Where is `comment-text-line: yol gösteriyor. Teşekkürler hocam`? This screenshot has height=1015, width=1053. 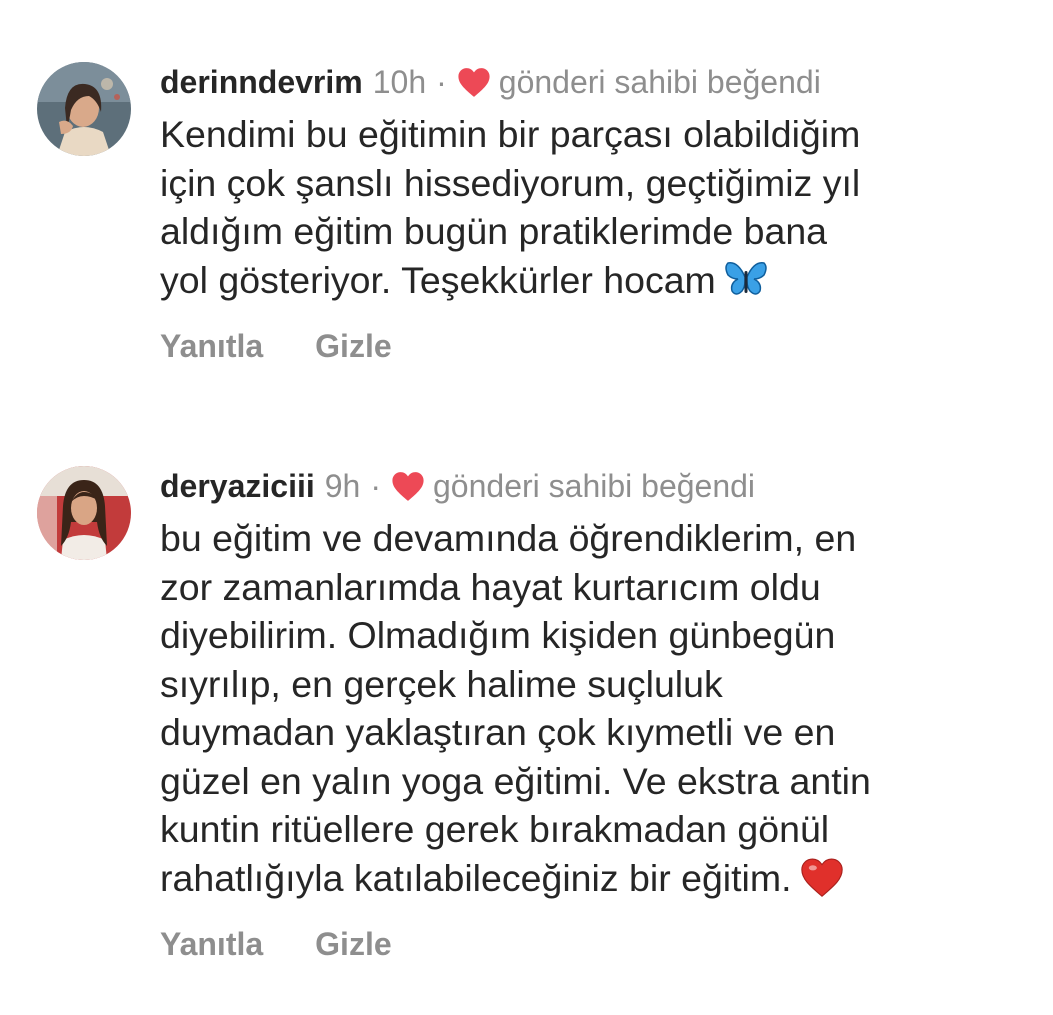
comment-text-line: yol gösteriyor. Teşekkürler hocam is located at coordinates (590, 280).